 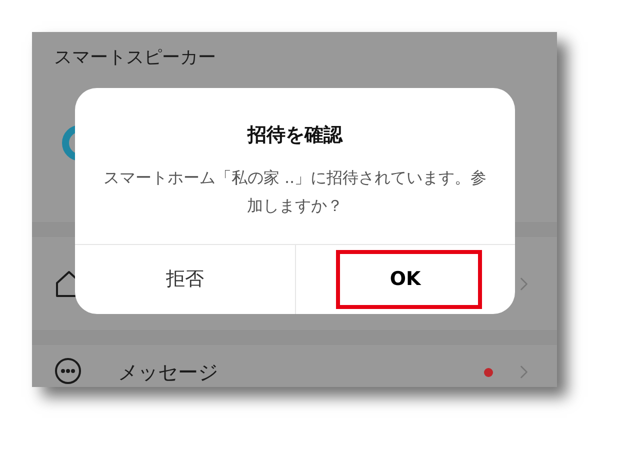 I want to click on dialog-title: 招待を確認, so click(x=295, y=135).